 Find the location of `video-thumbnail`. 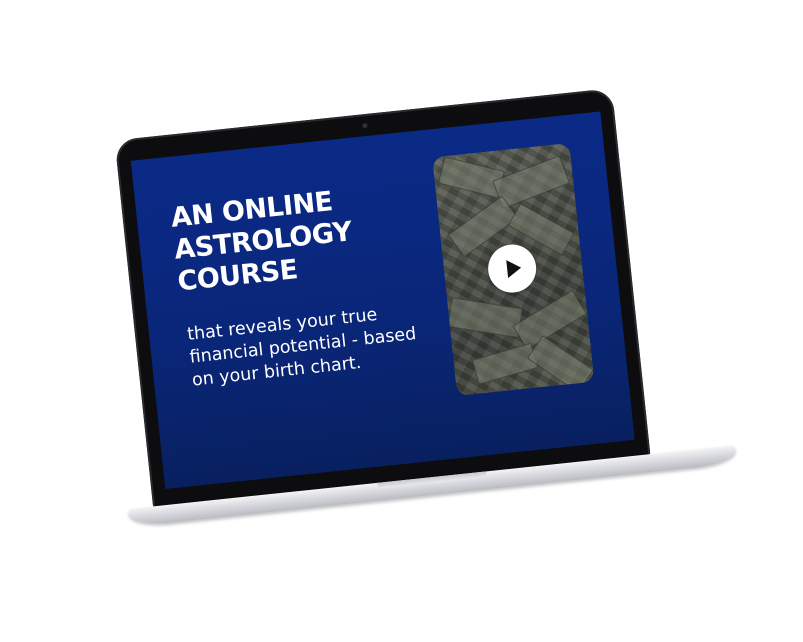

video-thumbnail is located at coordinates (513, 269).